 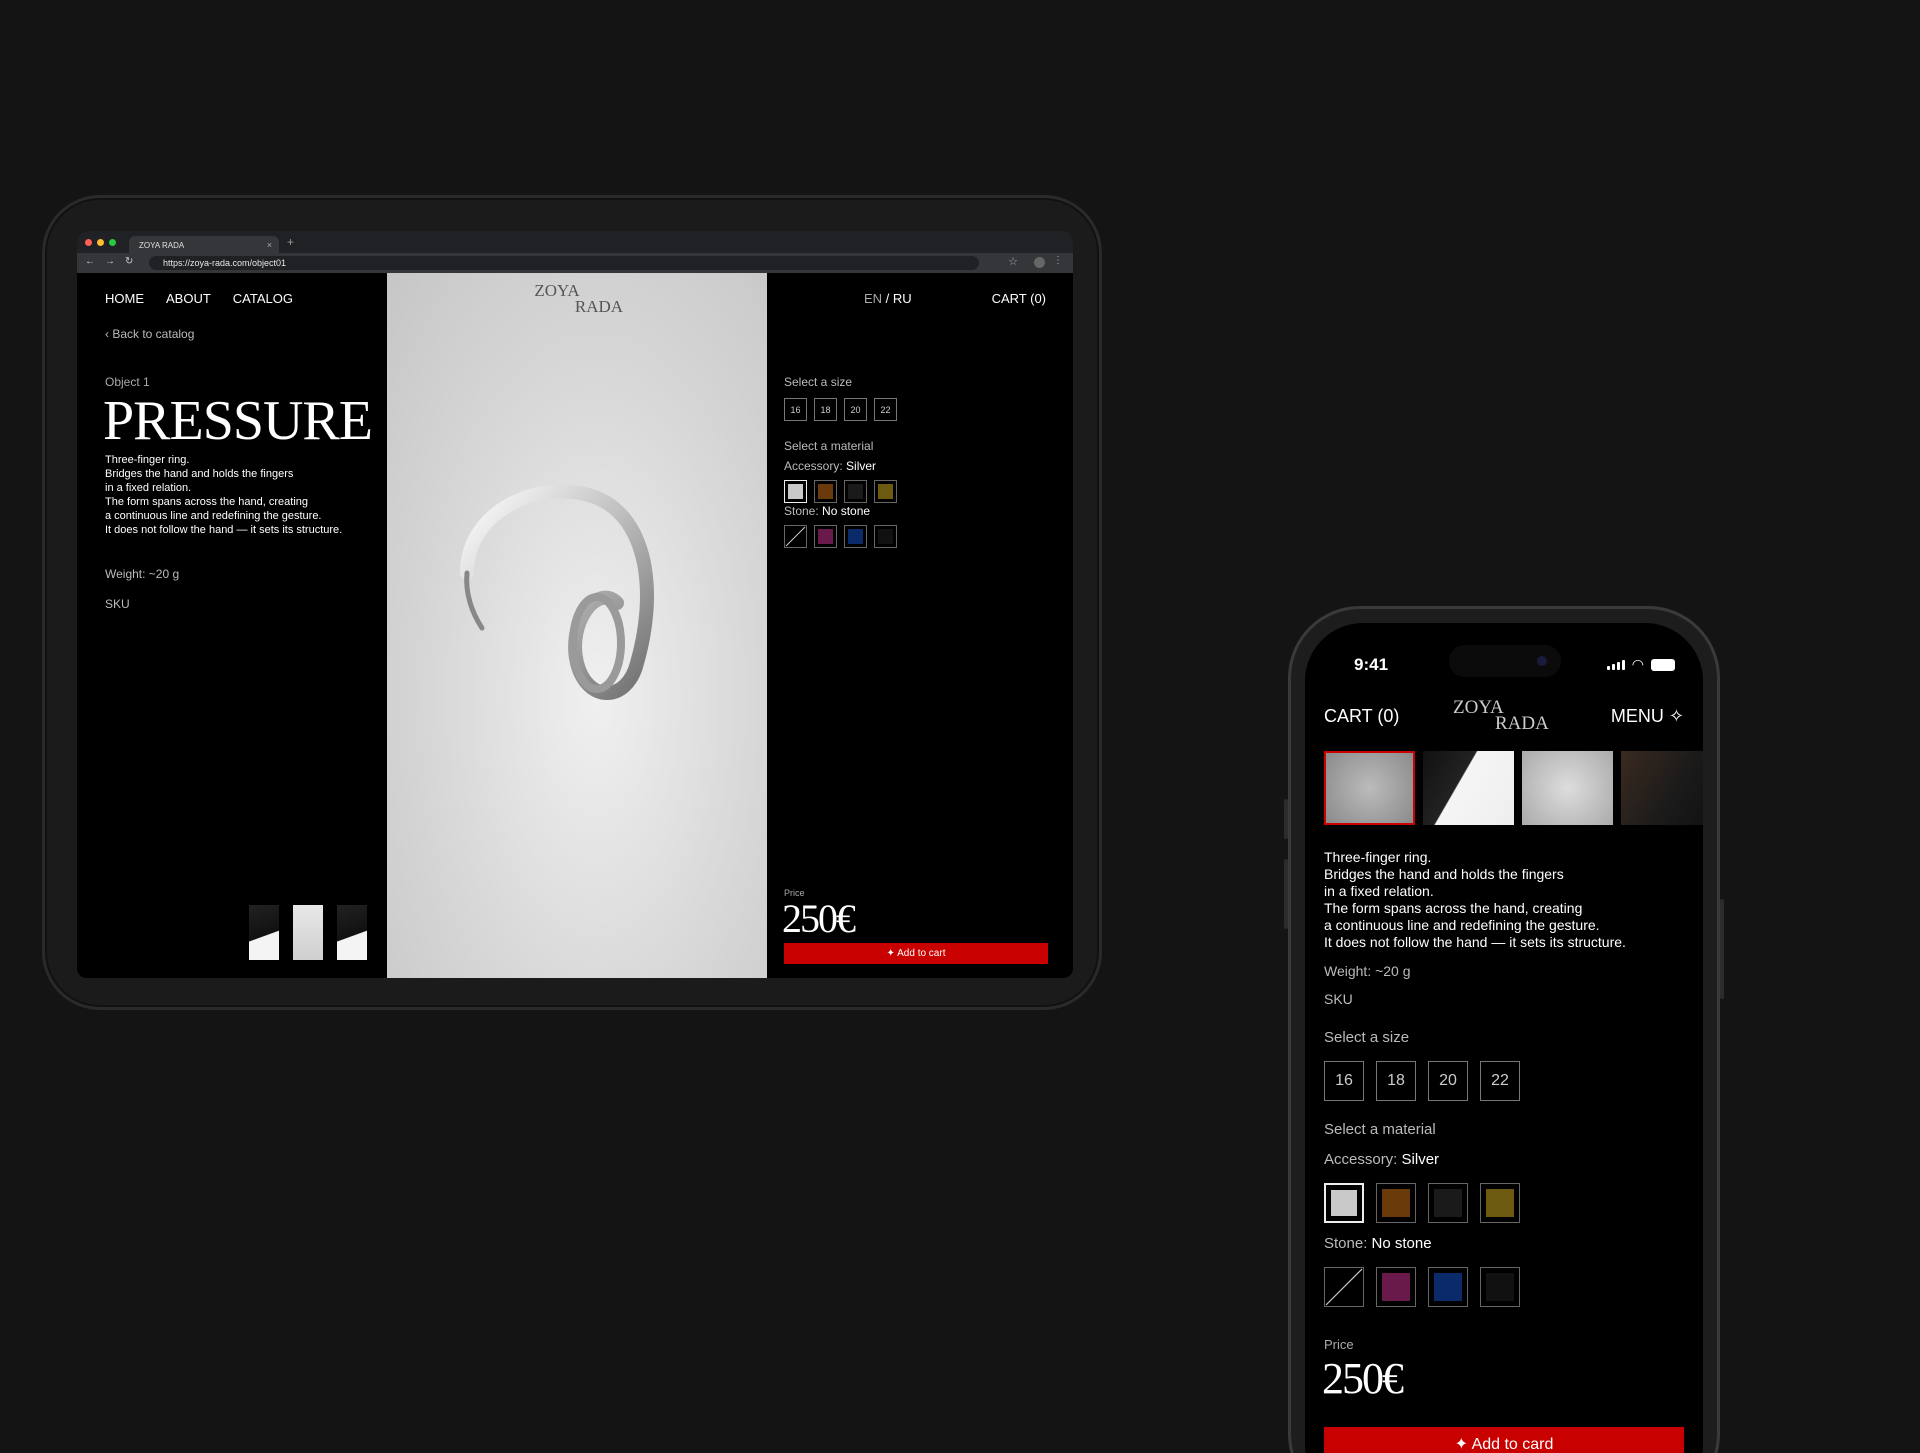 What do you see at coordinates (1396, 1203) in the screenshot?
I see `phone-swatch-bronze` at bounding box center [1396, 1203].